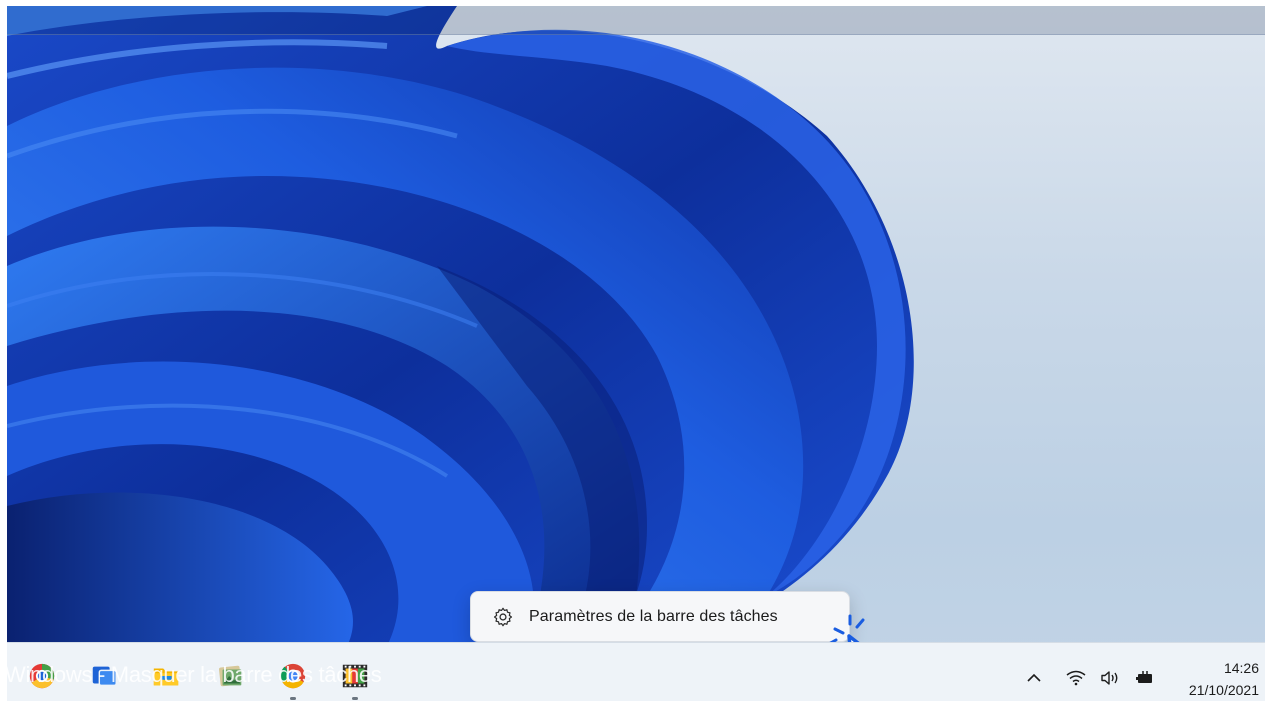 This screenshot has height=707, width=1270. What do you see at coordinates (194, 674) in the screenshot?
I see `overlay-caption: Windows - Masquer la barre des tâches` at bounding box center [194, 674].